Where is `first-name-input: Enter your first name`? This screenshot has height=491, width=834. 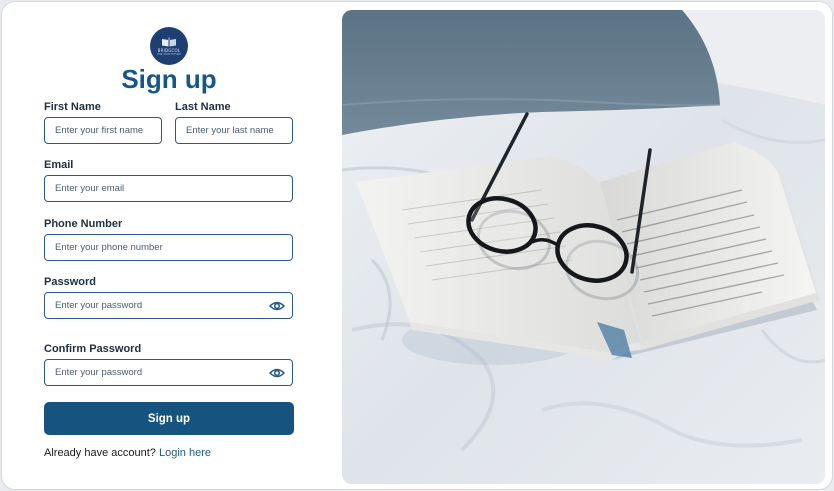 first-name-input: Enter your first name is located at coordinates (103, 130).